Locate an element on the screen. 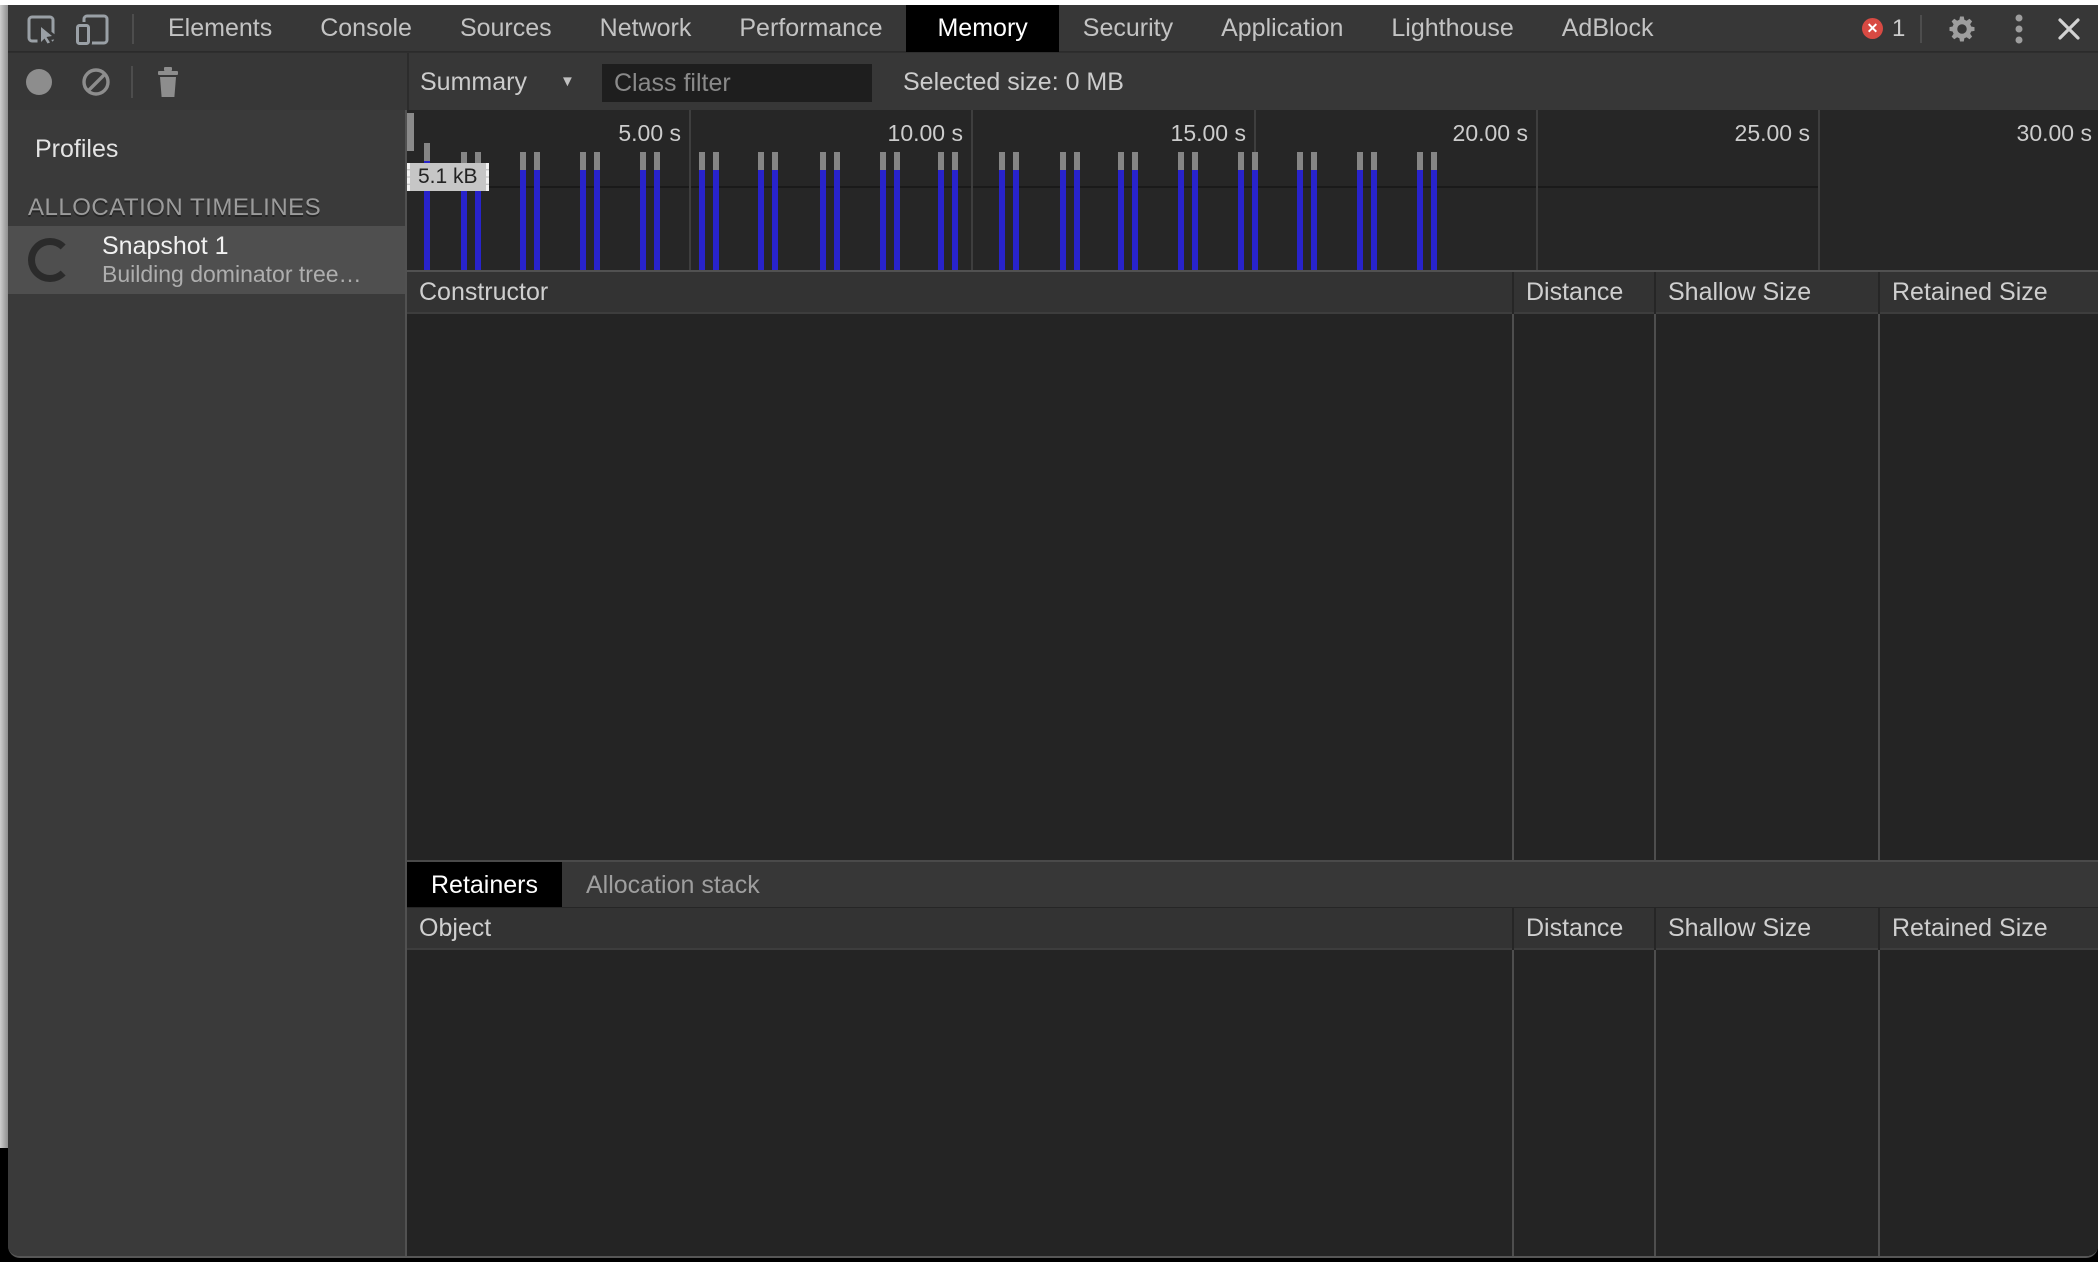 The height and width of the screenshot is (1262, 2098). clear-profiles-icon is located at coordinates (96, 82).